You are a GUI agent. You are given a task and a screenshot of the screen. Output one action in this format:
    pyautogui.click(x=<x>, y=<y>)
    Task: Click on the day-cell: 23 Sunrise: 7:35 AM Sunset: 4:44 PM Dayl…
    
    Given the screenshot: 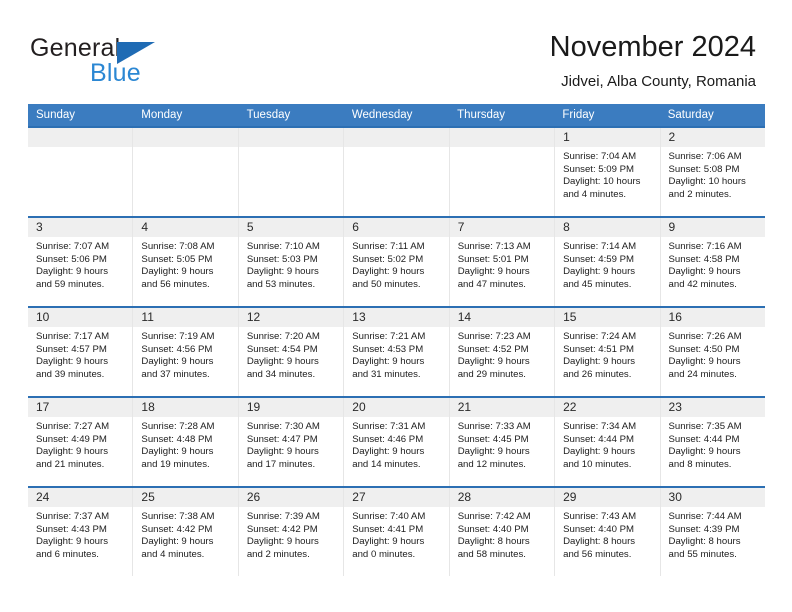 What is the action you would take?
    pyautogui.click(x=712, y=442)
    